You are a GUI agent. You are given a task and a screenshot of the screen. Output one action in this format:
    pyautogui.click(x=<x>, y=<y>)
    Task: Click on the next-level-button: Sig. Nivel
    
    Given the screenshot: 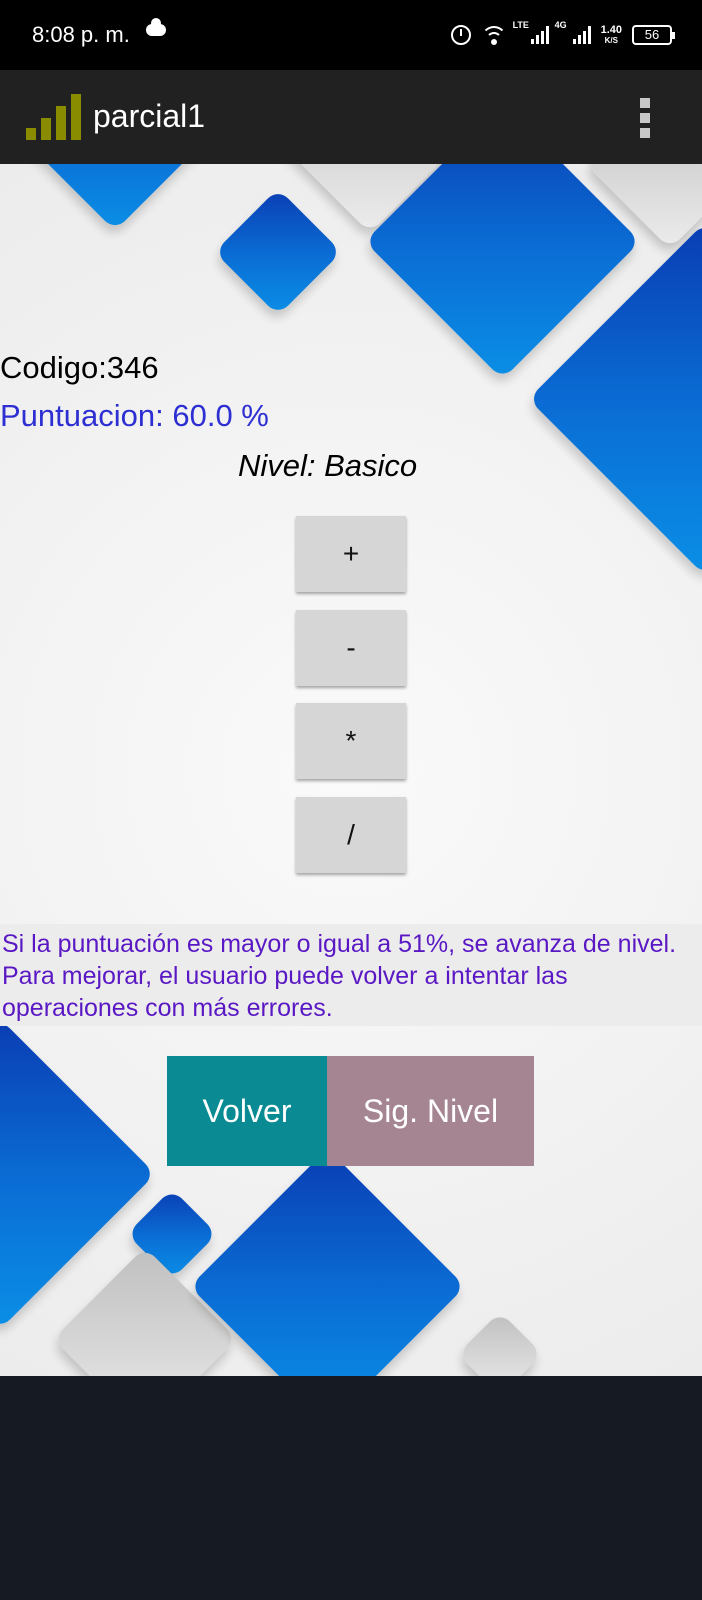 What is the action you would take?
    pyautogui.click(x=430, y=1111)
    